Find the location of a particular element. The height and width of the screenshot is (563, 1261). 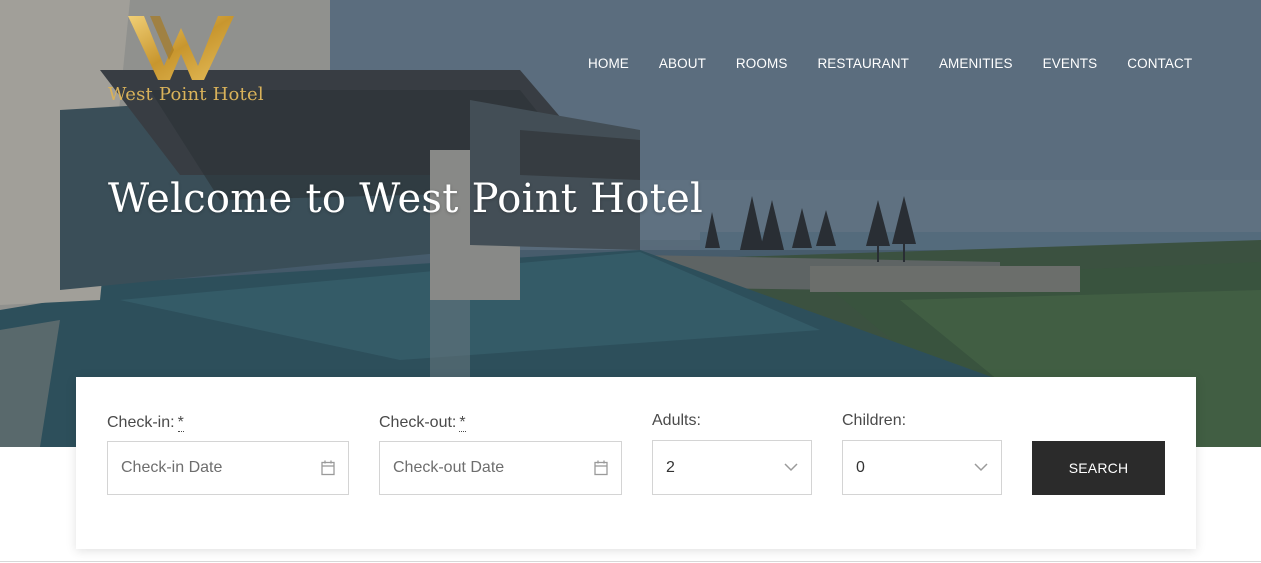

adults-field: Adults: is located at coordinates (676, 421).